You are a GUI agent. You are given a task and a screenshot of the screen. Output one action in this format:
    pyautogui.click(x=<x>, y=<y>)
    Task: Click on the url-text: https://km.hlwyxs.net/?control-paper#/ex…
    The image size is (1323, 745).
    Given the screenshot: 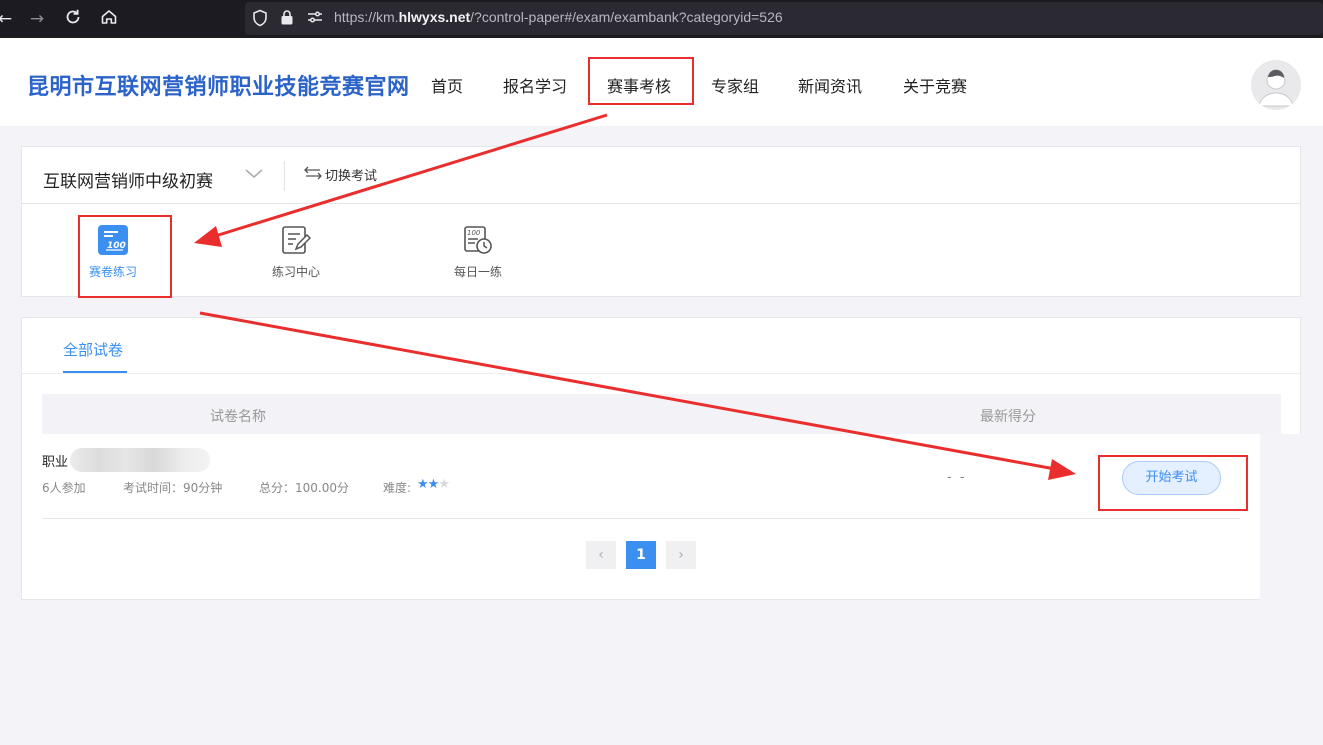 What is the action you would take?
    pyautogui.click(x=558, y=17)
    